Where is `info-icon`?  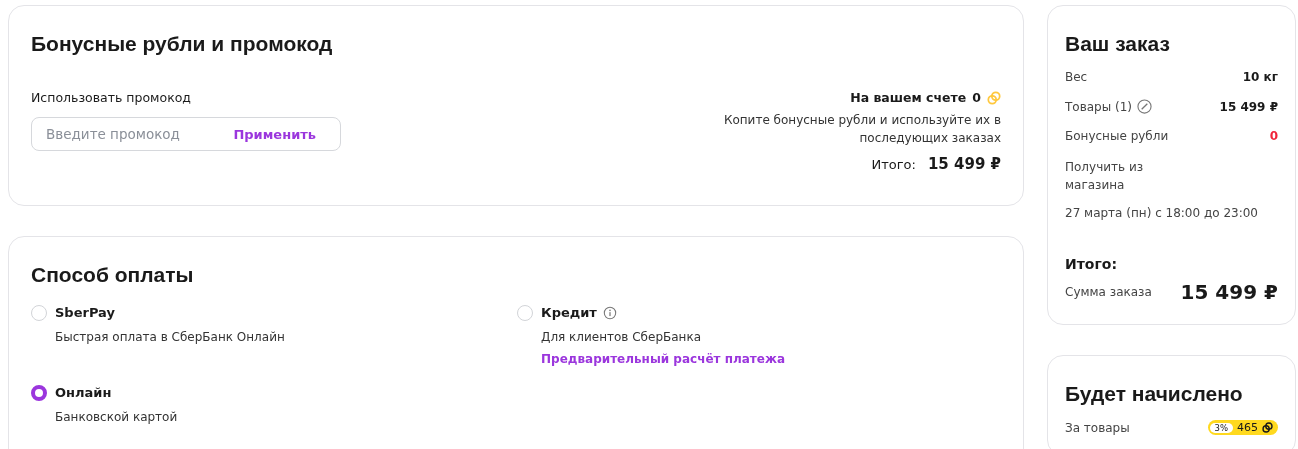
info-icon is located at coordinates (609, 312).